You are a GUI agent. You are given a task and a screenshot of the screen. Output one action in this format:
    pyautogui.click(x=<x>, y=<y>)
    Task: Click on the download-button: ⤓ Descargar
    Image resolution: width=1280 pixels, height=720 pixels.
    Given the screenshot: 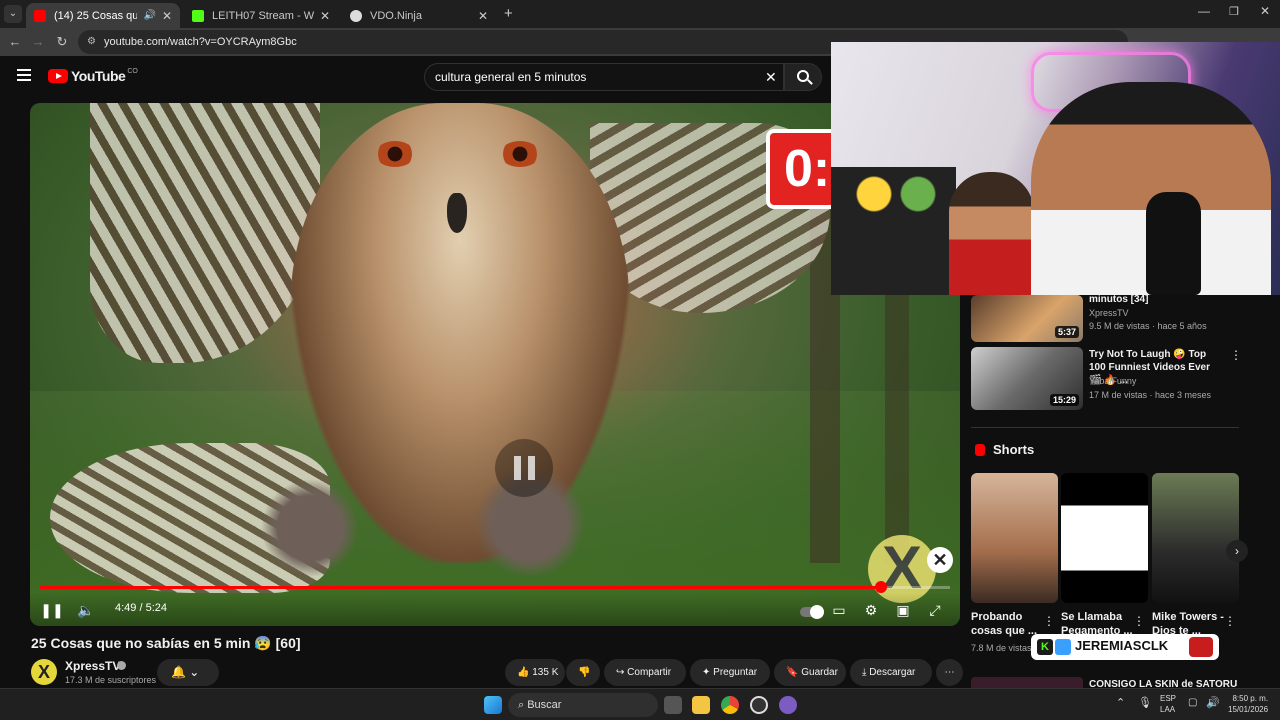 What is the action you would take?
    pyautogui.click(x=891, y=672)
    